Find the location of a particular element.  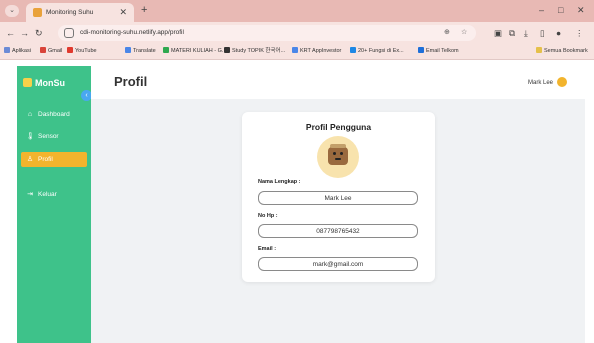

sidepanel-icon: ▯ is located at coordinates (542, 33).